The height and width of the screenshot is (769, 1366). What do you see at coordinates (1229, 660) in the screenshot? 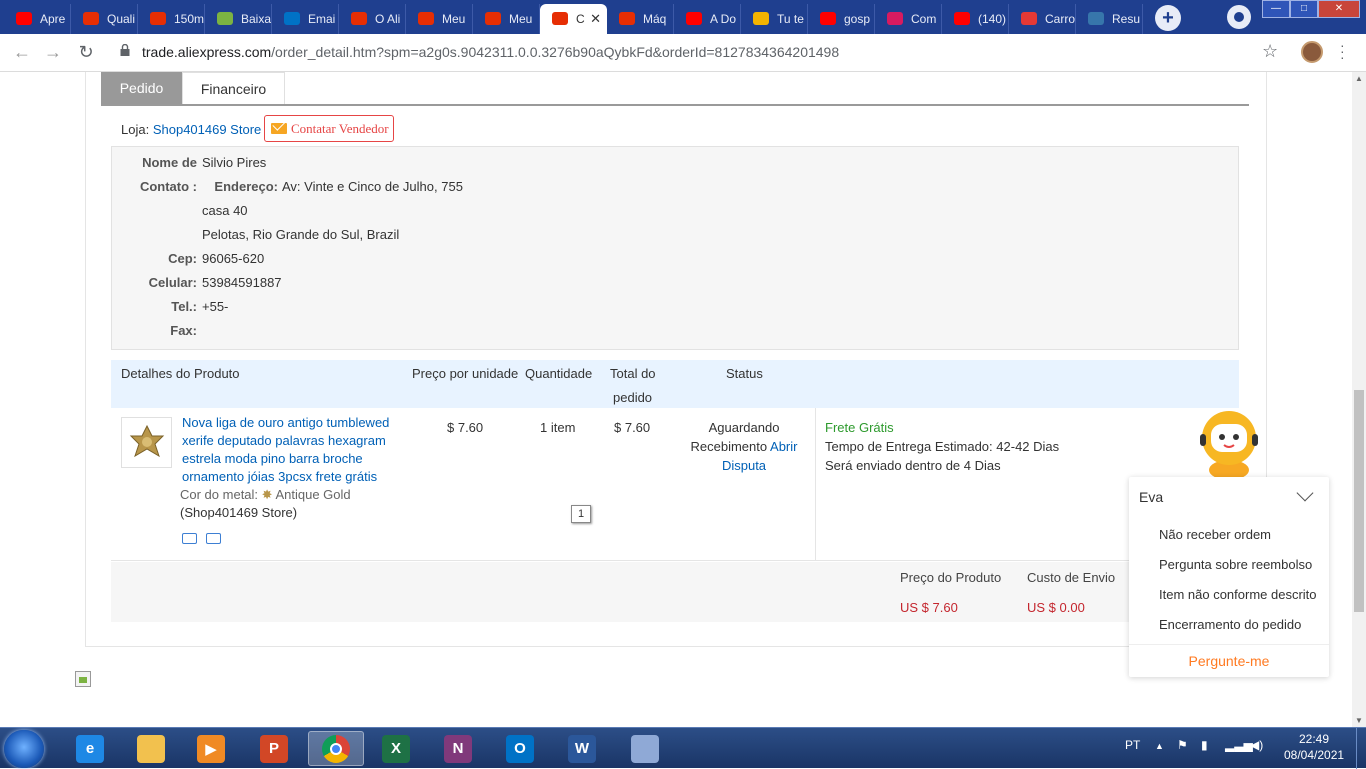
I see `ask-me-button: Pergunte-me` at bounding box center [1229, 660].